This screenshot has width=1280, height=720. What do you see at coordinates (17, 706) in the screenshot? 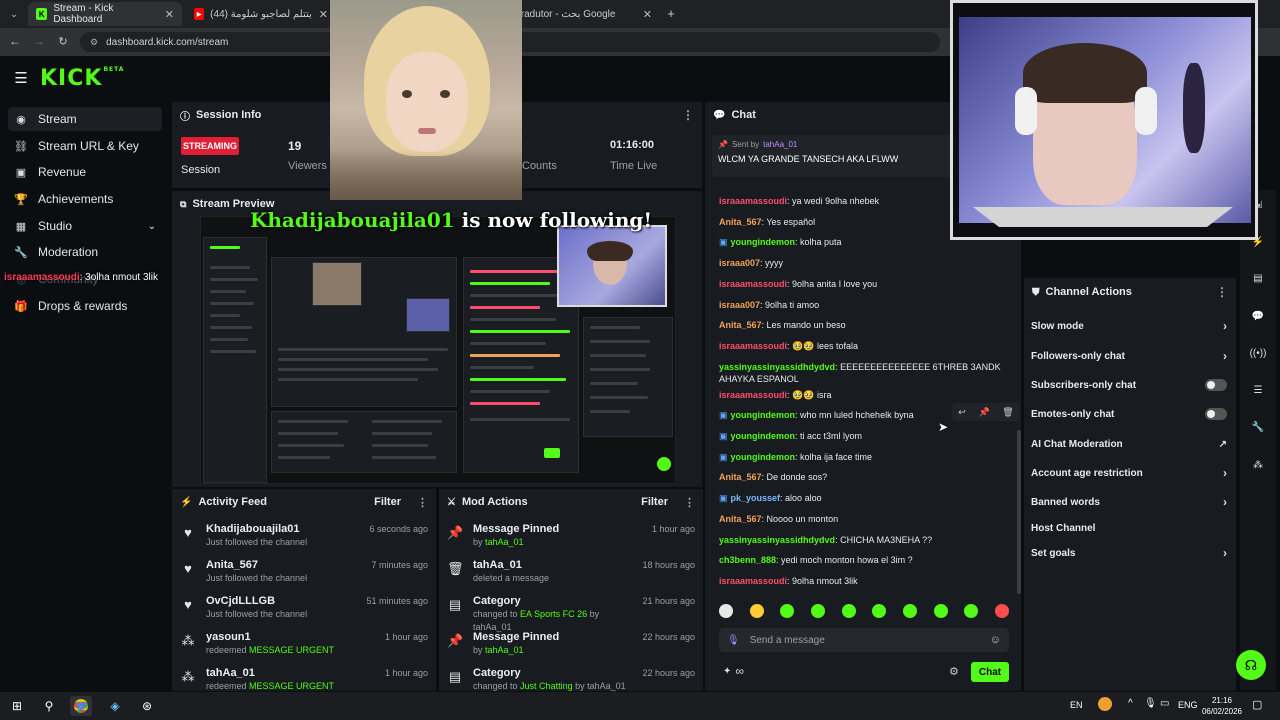
I see `windows-start-icon: ⊞` at bounding box center [17, 706].